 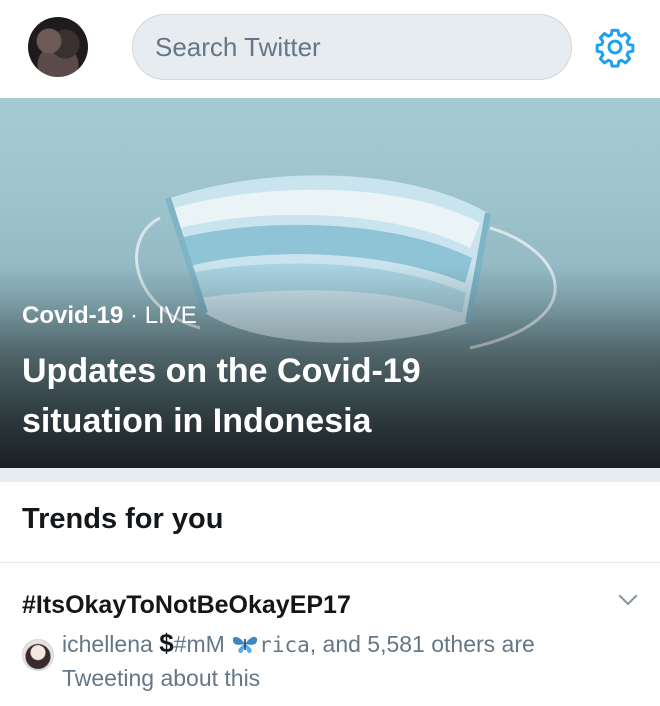 I want to click on dollar-emoji: $, so click(x=166, y=643).